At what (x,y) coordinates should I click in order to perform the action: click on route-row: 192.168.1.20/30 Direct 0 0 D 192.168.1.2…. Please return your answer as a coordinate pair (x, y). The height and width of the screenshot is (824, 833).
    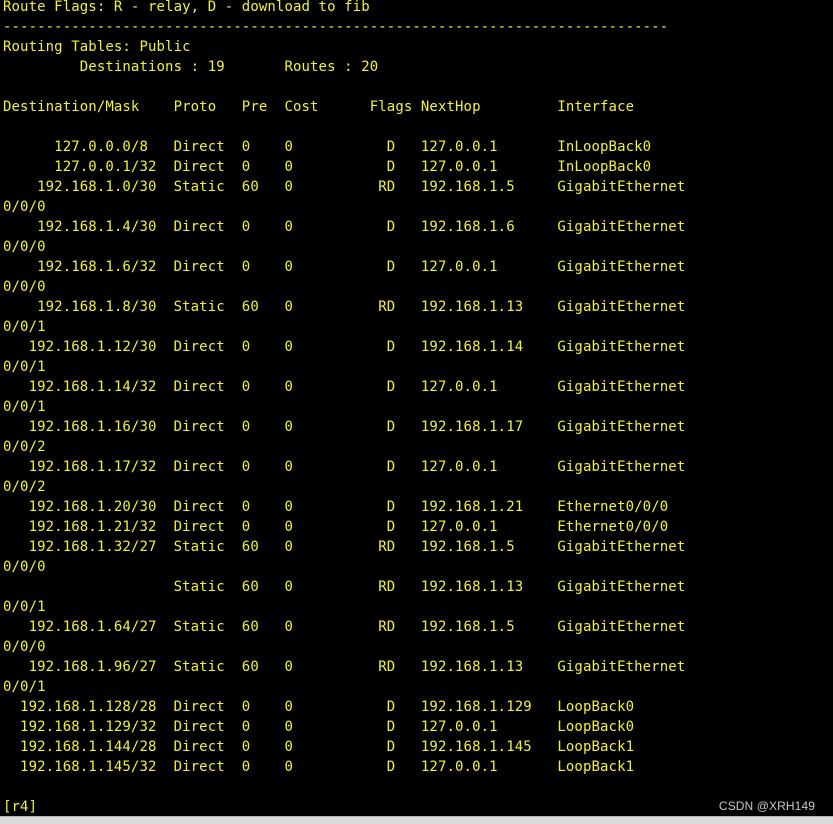
    Looking at the image, I should click on (336, 507).